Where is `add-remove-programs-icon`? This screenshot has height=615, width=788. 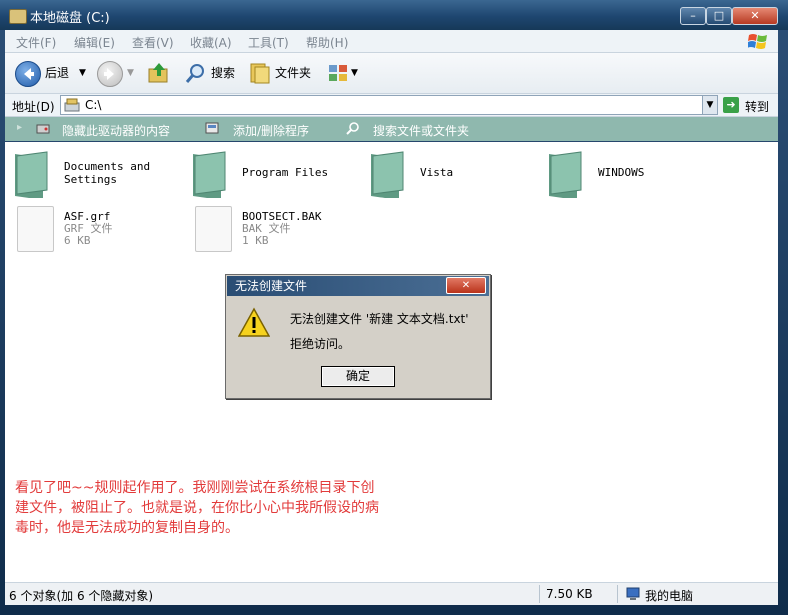
add-remove-programs-icon is located at coordinates (212, 128).